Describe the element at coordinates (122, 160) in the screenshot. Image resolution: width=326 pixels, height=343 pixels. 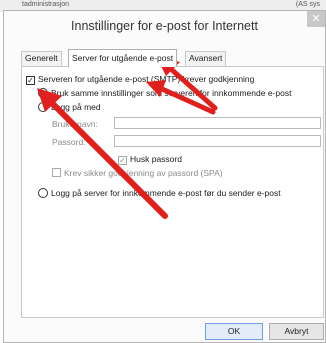
I see `remember-password-checkbox: ✓` at that location.